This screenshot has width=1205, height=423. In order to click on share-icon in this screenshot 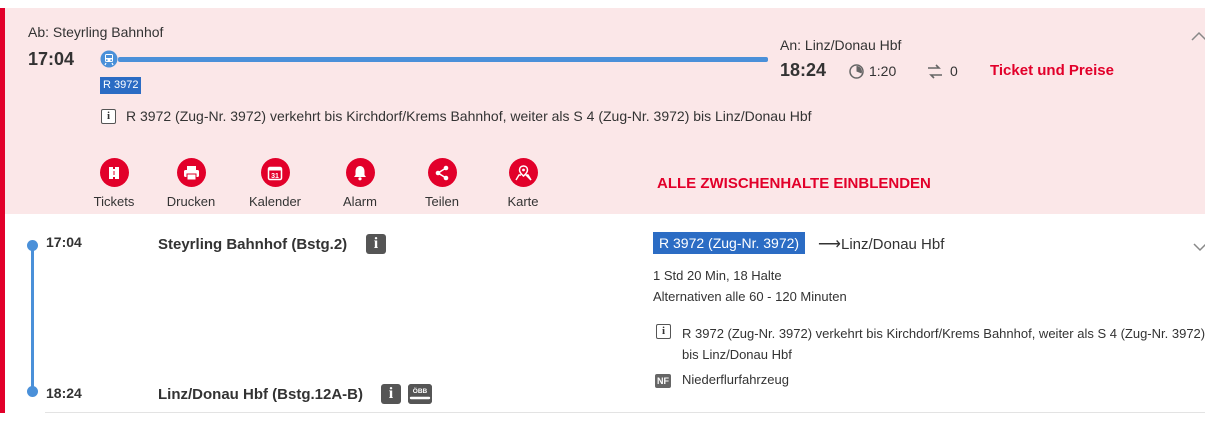, I will do `click(442, 172)`.